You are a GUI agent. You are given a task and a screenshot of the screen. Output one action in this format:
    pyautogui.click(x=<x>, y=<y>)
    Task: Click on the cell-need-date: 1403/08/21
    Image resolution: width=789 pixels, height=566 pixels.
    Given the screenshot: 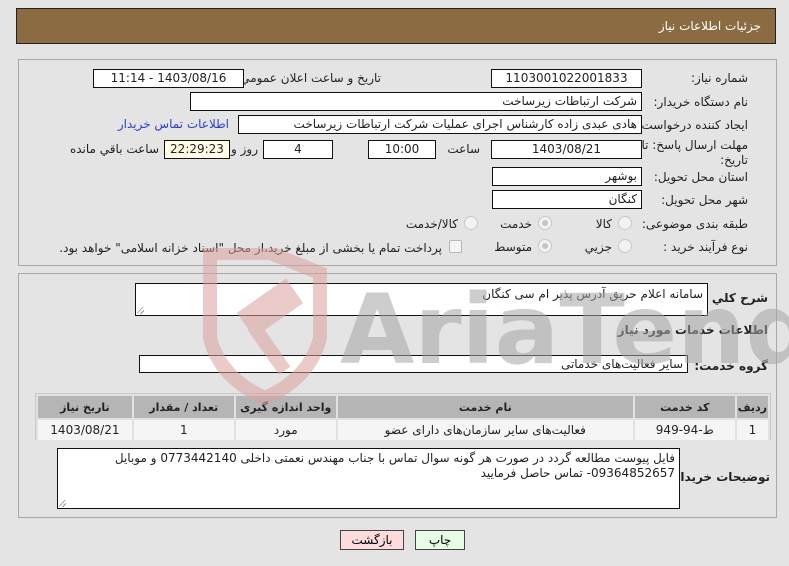 What is the action you would take?
    pyautogui.click(x=85, y=430)
    